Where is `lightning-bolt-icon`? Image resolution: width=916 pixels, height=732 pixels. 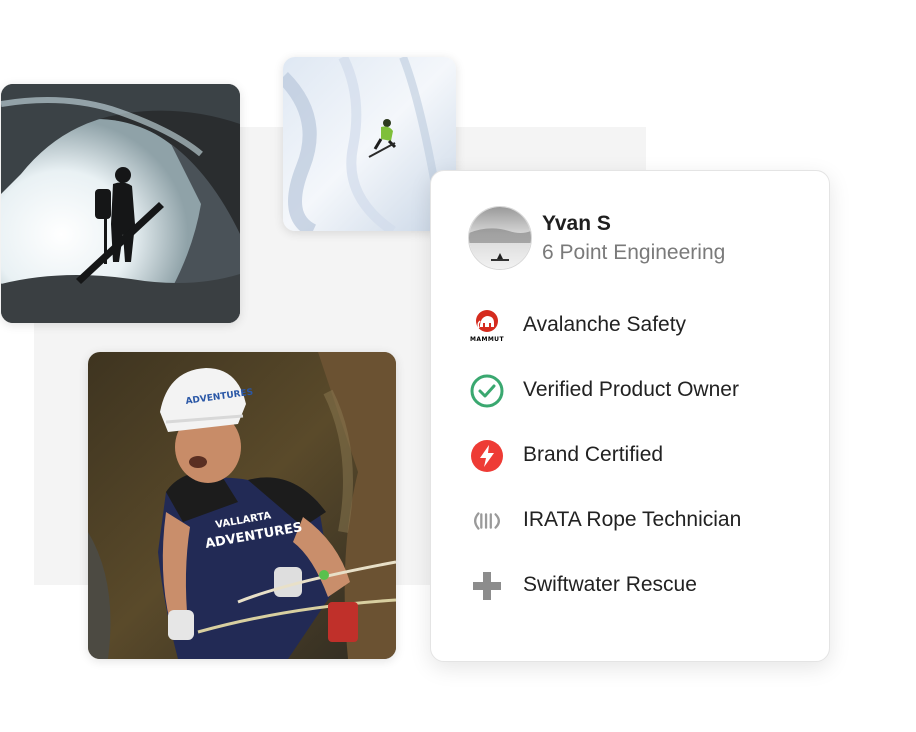
lightning-bolt-icon is located at coordinates (487, 456).